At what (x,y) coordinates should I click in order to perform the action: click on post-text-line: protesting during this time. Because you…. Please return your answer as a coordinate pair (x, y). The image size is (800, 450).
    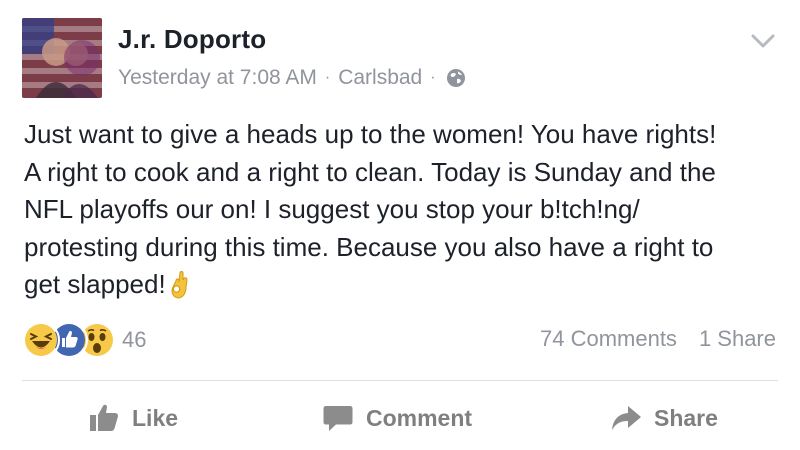
    Looking at the image, I should click on (369, 246).